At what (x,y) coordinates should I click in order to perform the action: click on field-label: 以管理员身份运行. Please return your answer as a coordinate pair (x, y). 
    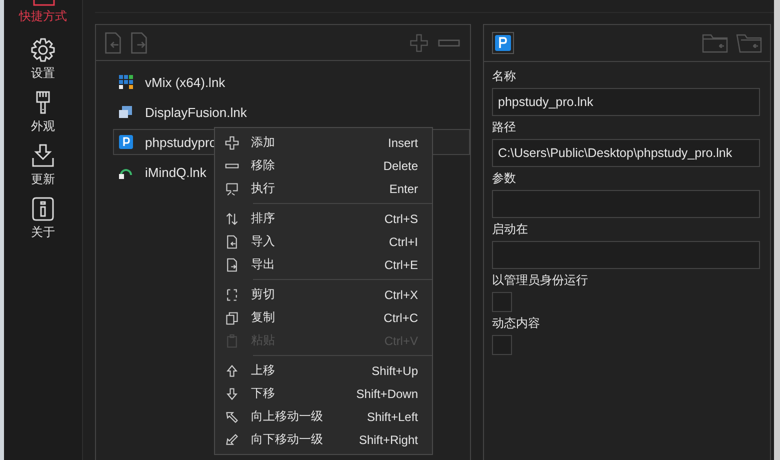
    Looking at the image, I should click on (540, 280).